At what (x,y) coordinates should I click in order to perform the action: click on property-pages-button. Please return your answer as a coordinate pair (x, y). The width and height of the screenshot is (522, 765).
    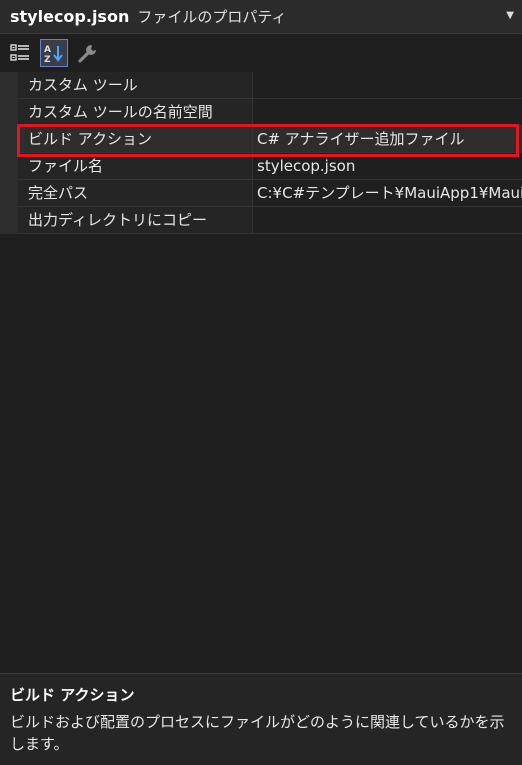
    Looking at the image, I should click on (88, 53).